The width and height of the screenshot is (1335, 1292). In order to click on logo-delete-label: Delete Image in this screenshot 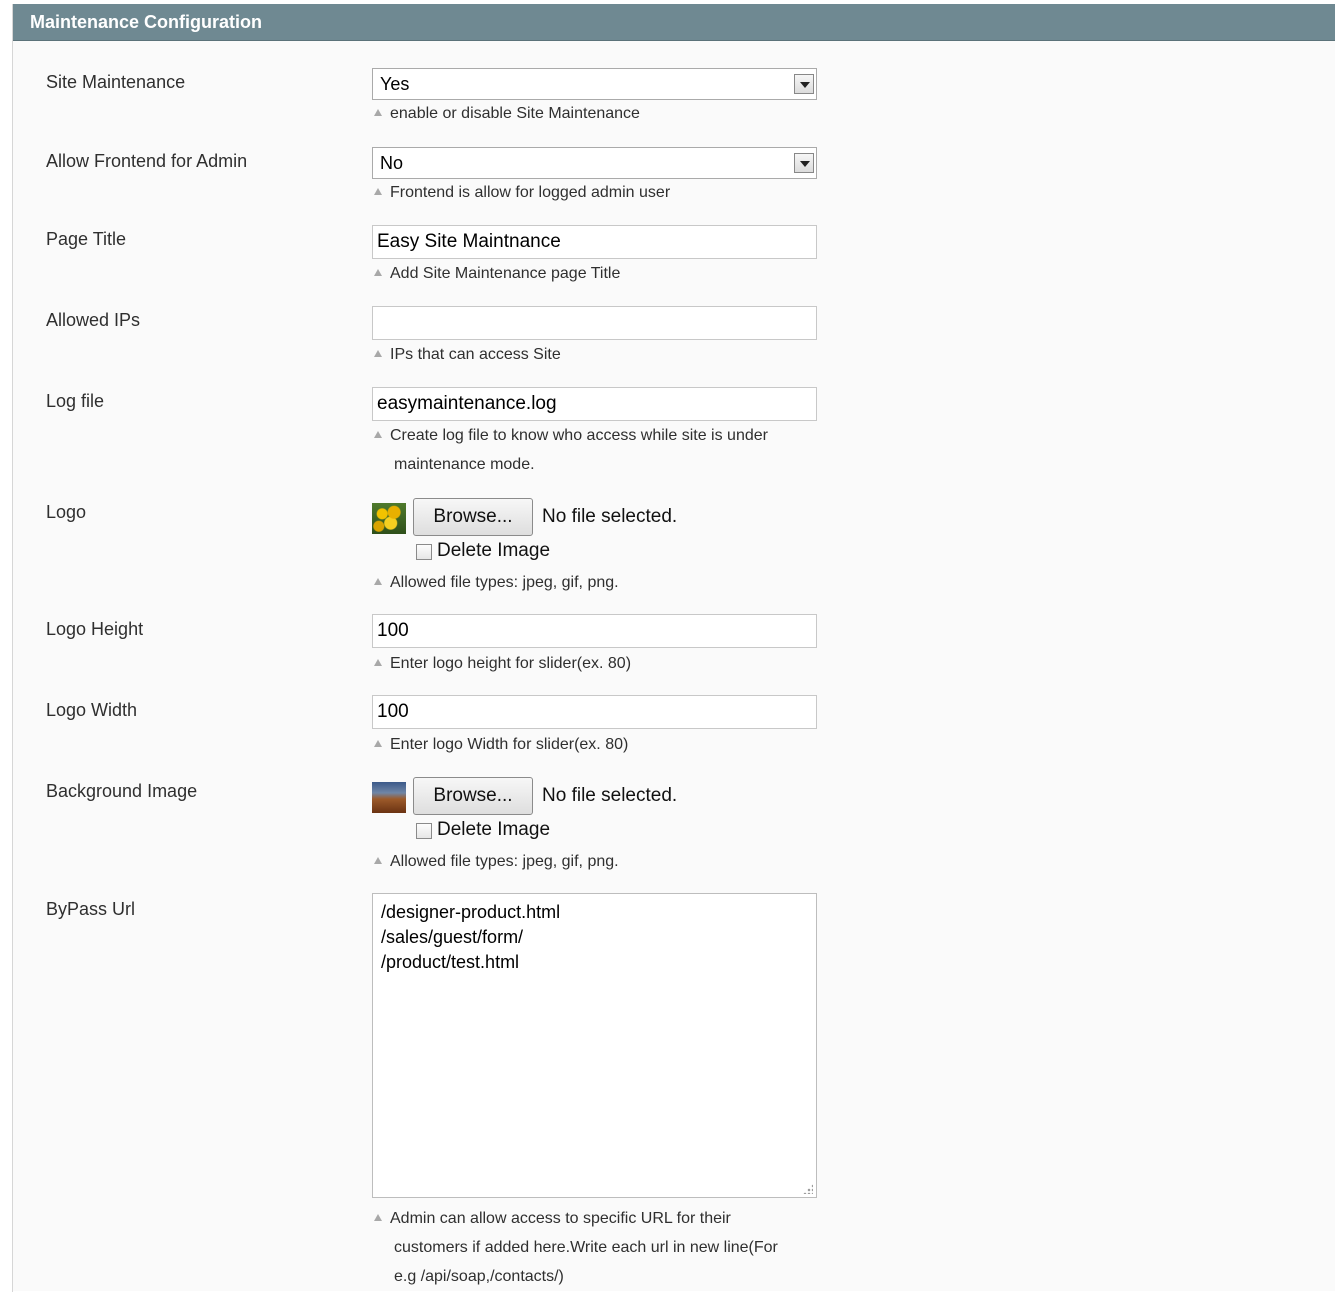, I will do `click(493, 551)`.